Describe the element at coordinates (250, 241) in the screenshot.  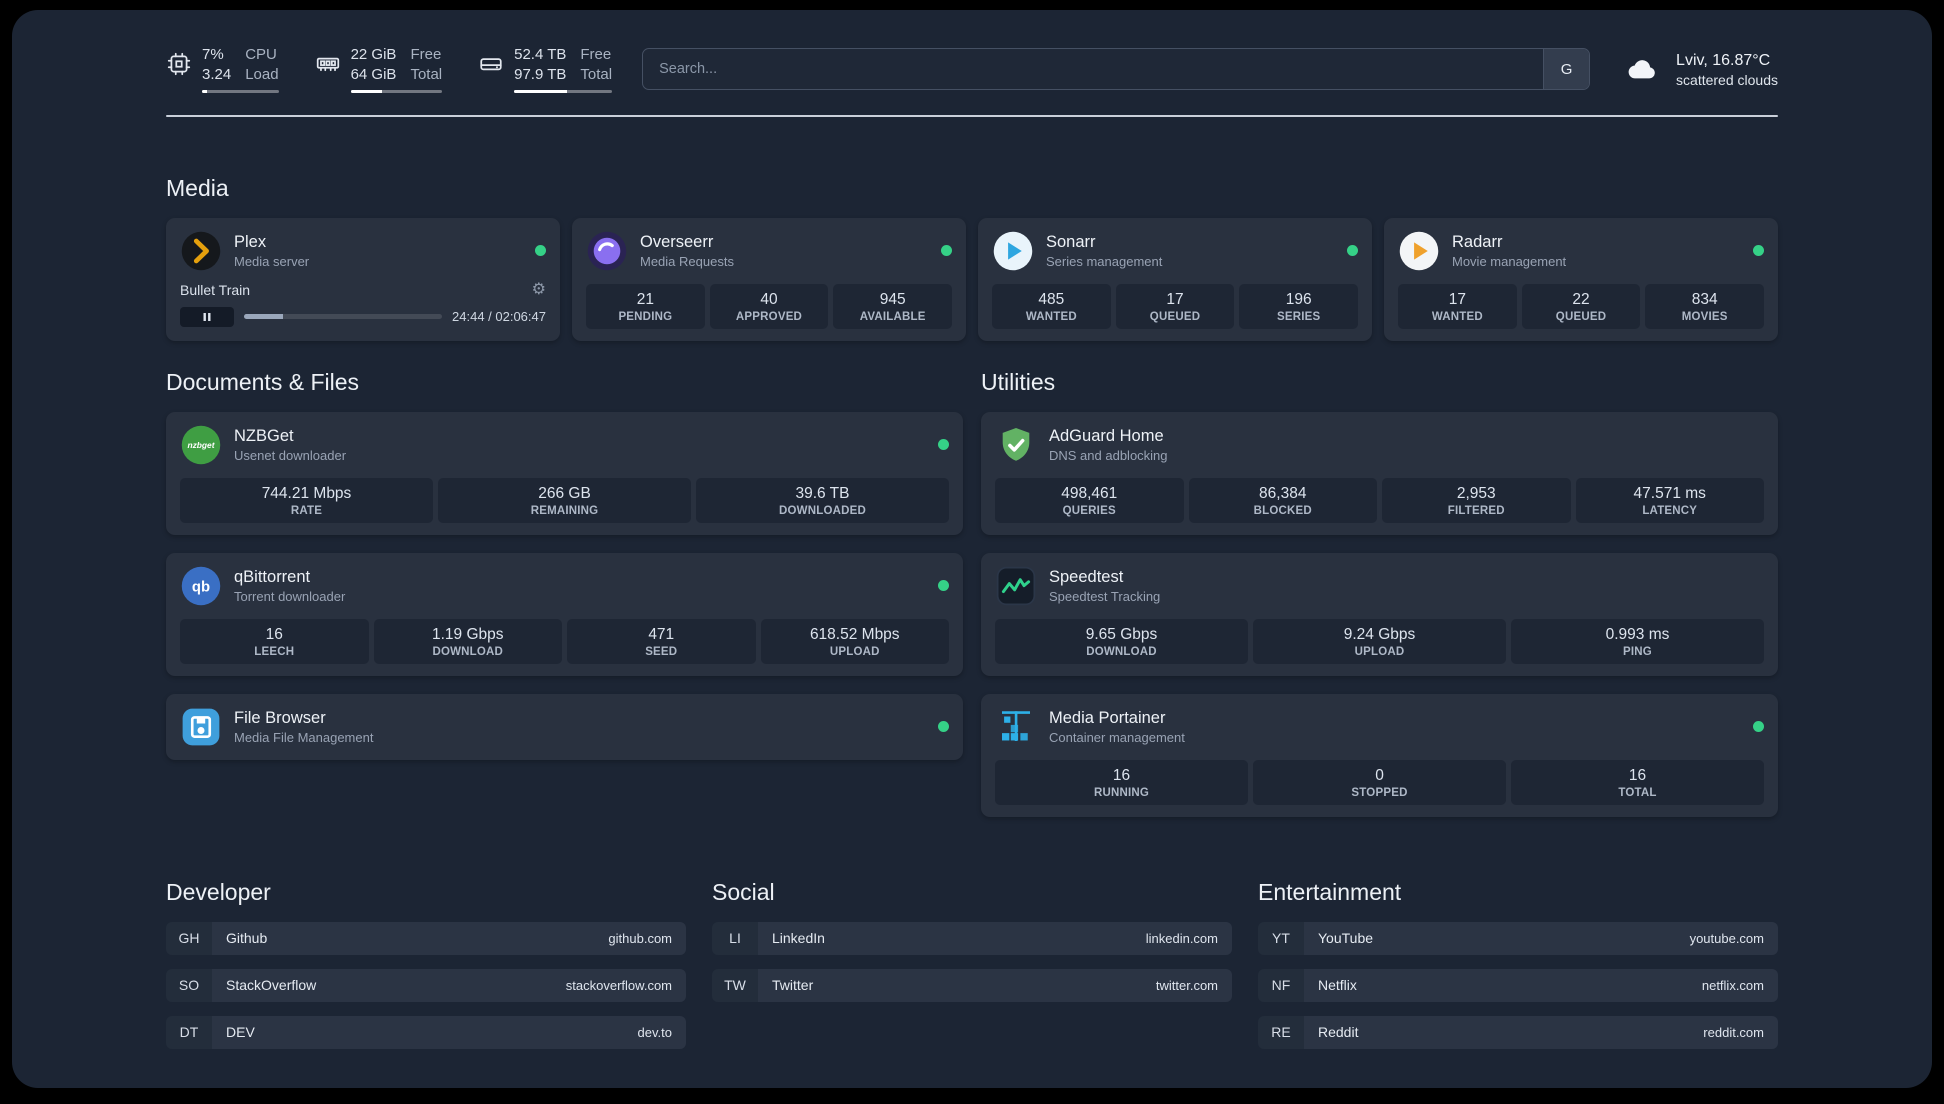
I see `service-name: Plex` at that location.